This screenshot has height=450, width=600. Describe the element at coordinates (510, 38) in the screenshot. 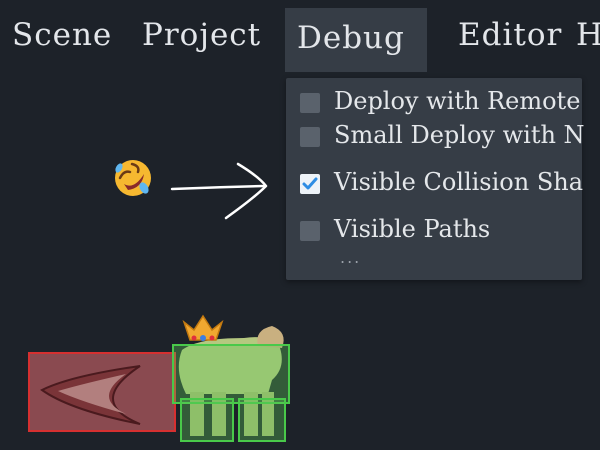

I see `menu-editor: Editor` at that location.